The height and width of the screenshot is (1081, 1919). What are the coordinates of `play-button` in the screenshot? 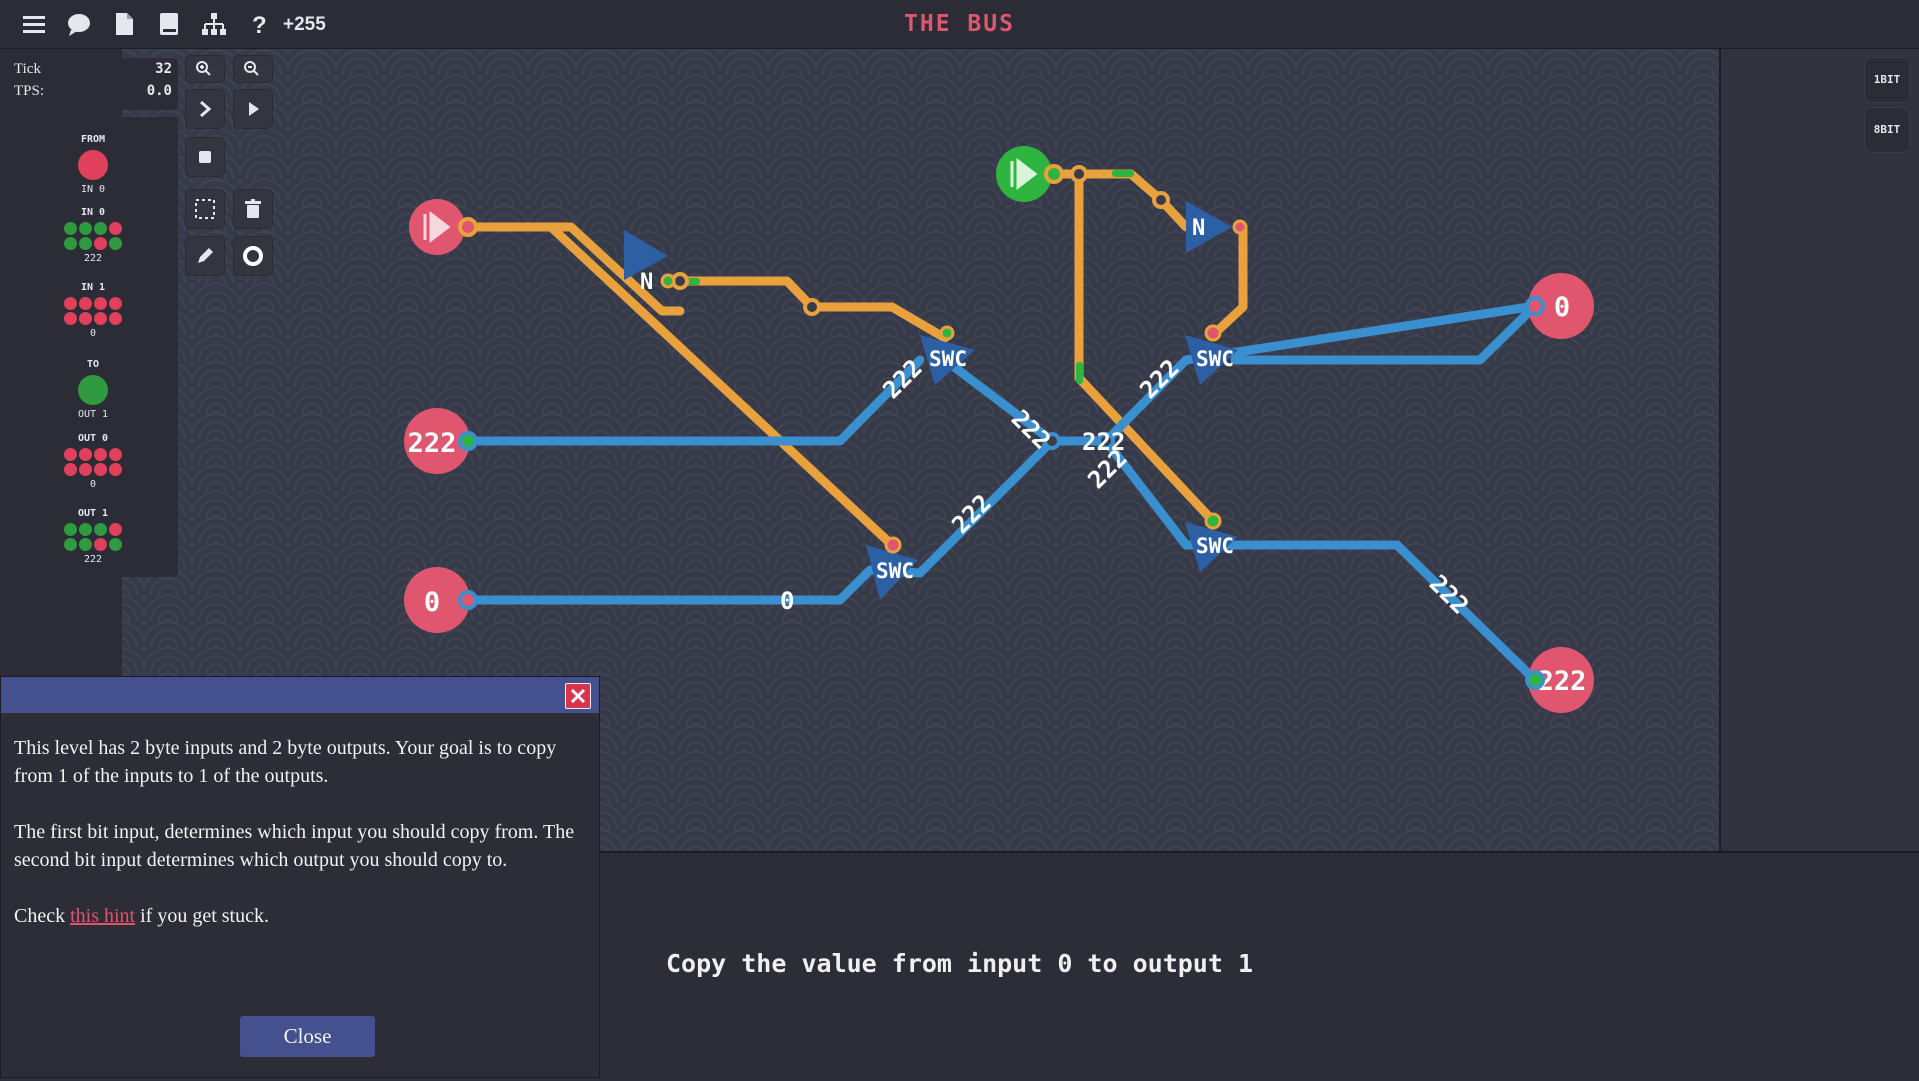 It's located at (253, 109).